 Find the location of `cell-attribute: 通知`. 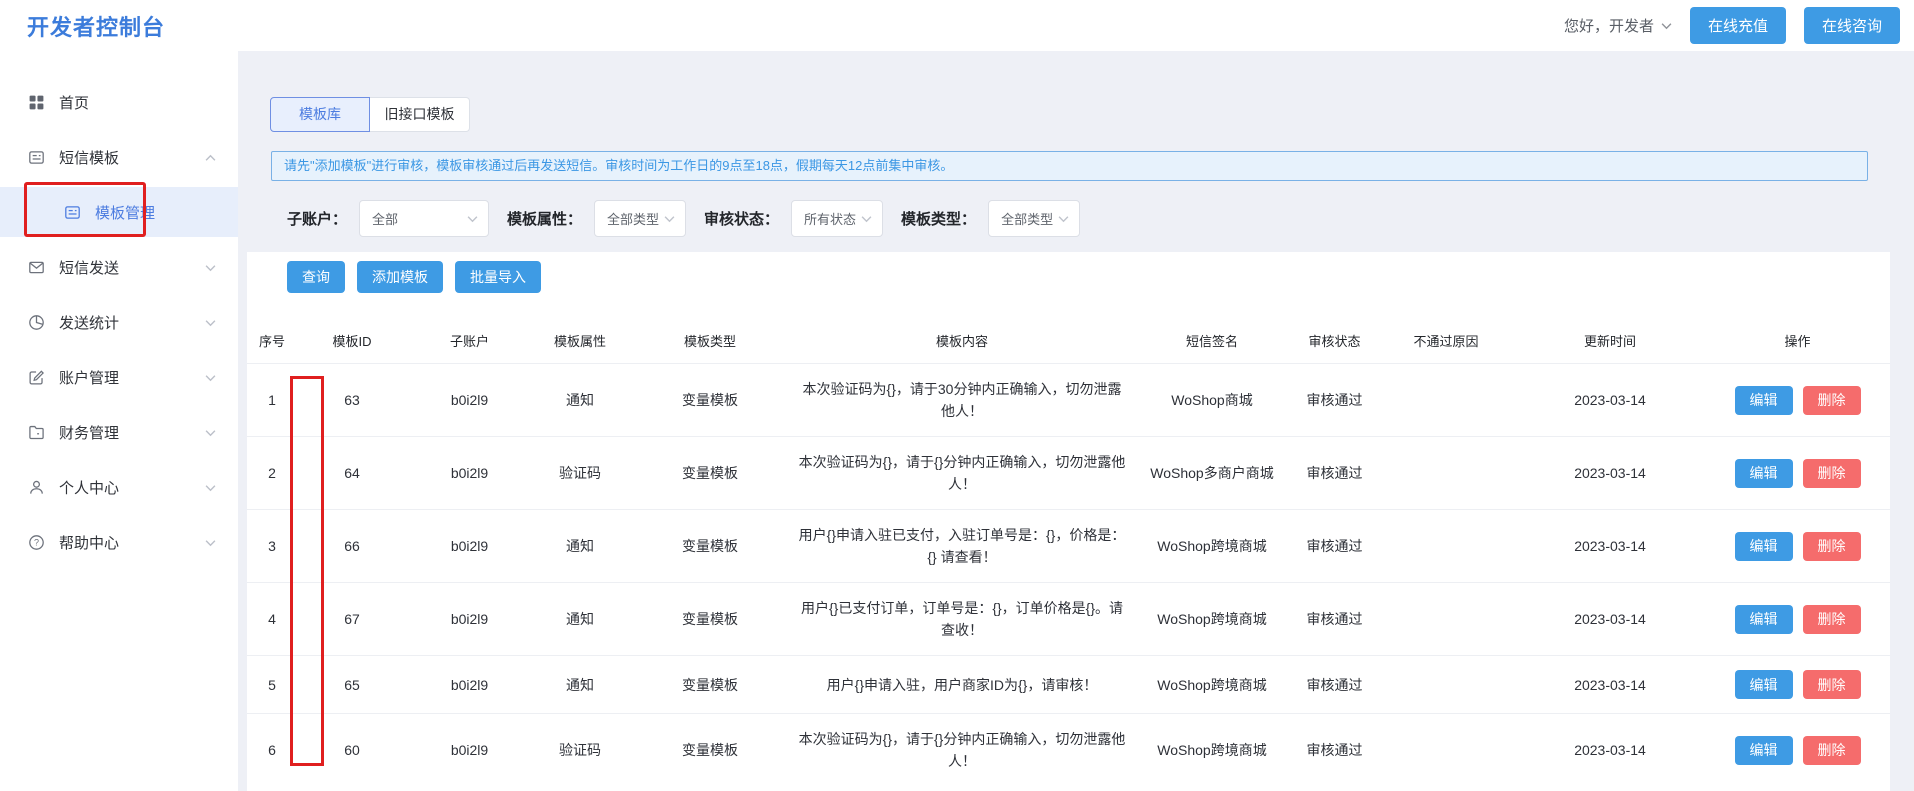

cell-attribute: 通知 is located at coordinates (580, 400).